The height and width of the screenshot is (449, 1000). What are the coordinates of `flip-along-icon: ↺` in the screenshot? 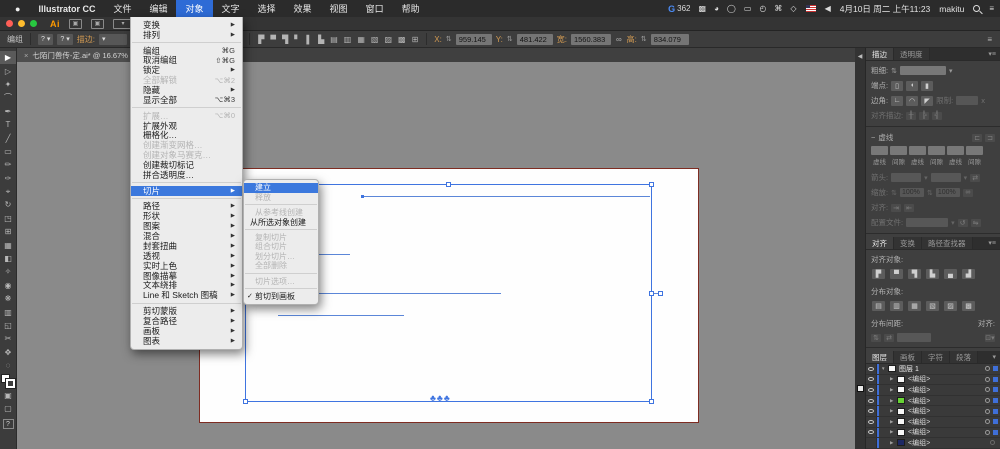 It's located at (962, 222).